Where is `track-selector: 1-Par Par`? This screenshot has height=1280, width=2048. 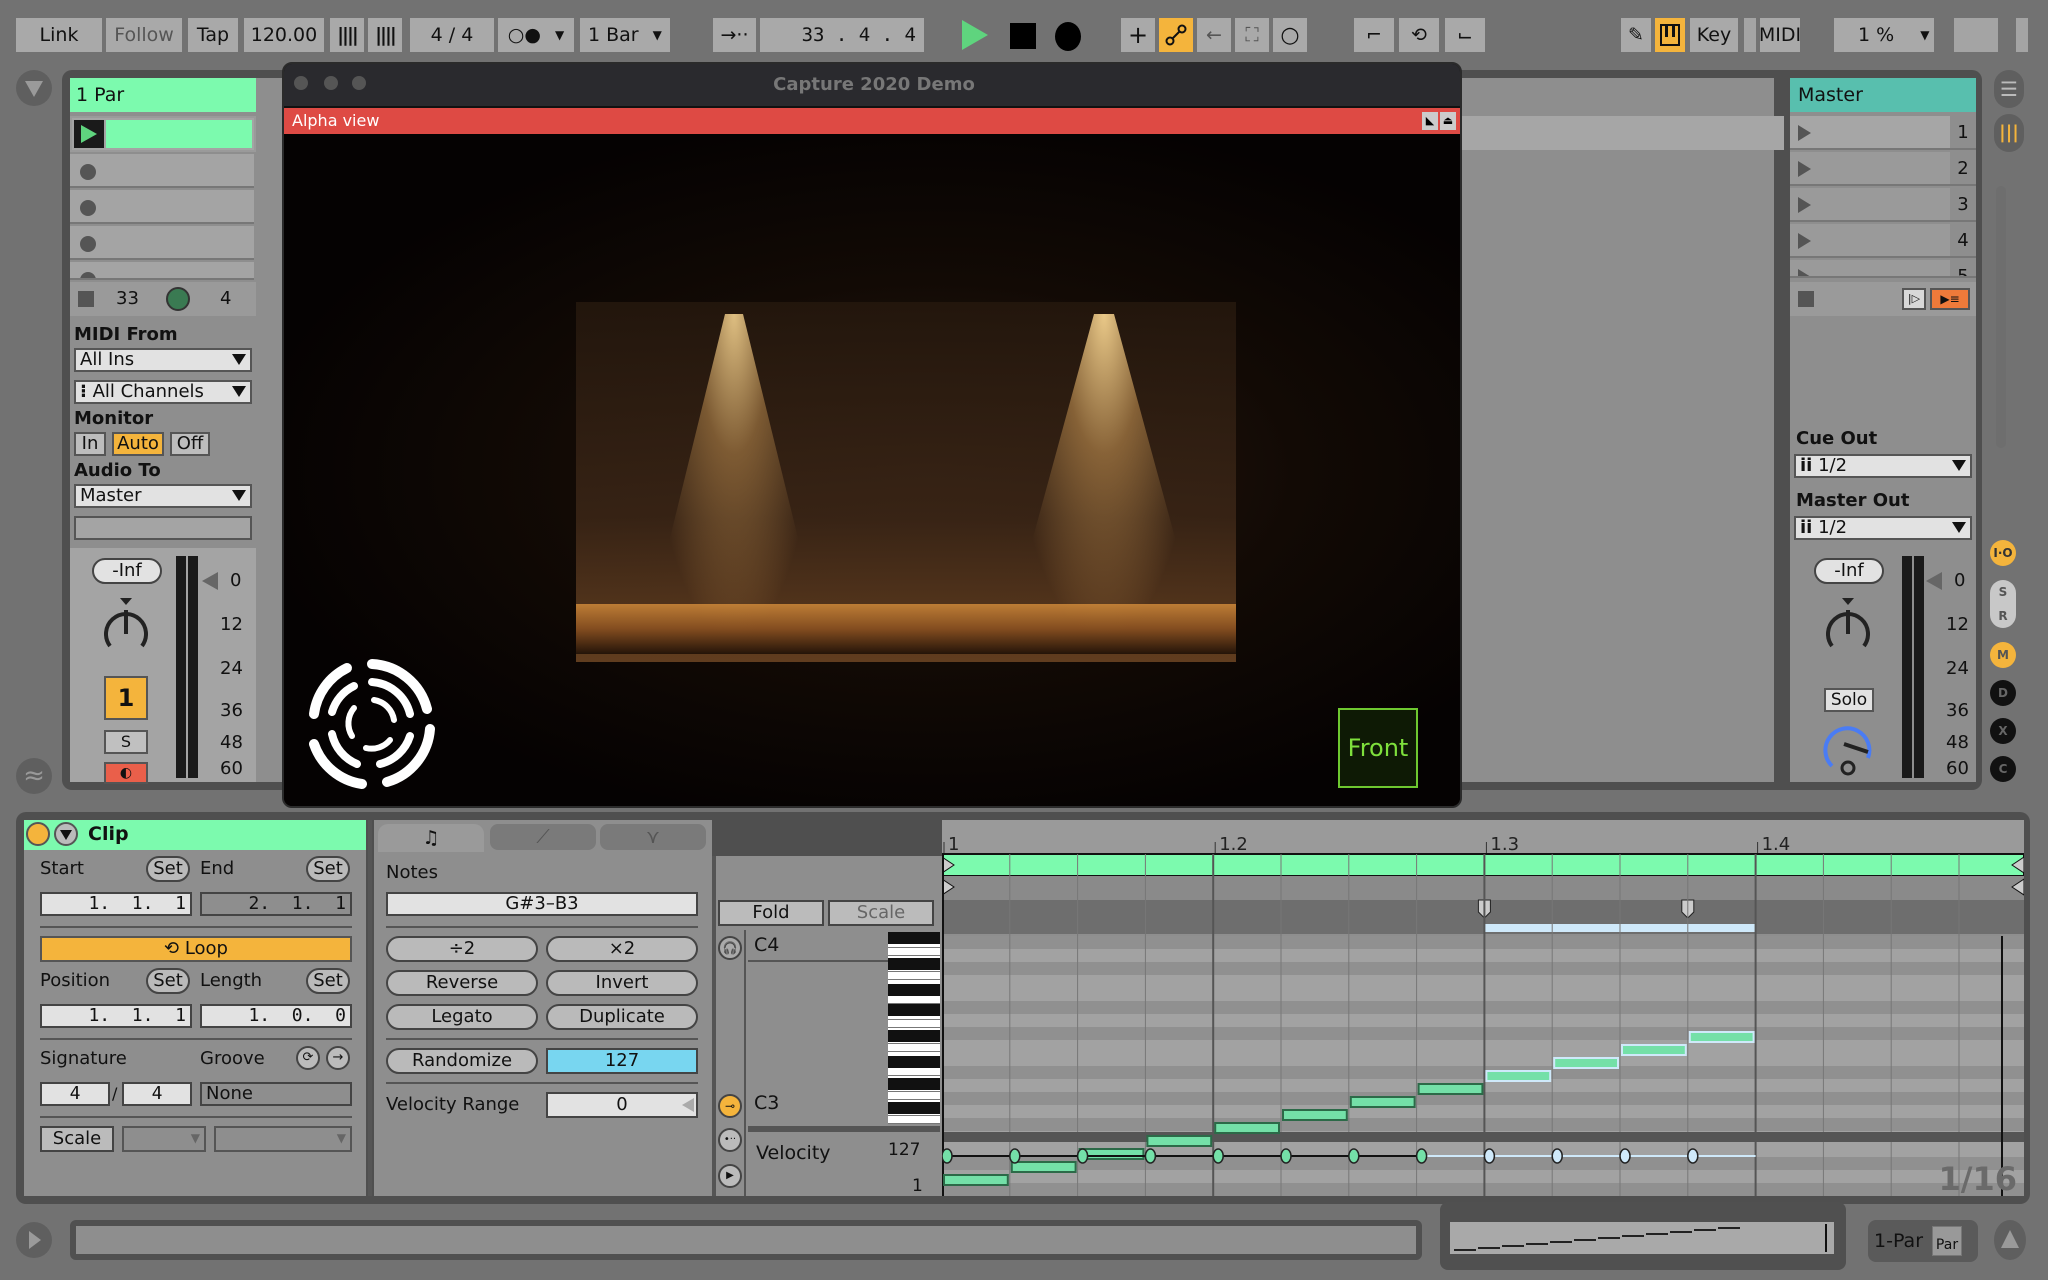
track-selector: 1-Par Par is located at coordinates (1923, 1241).